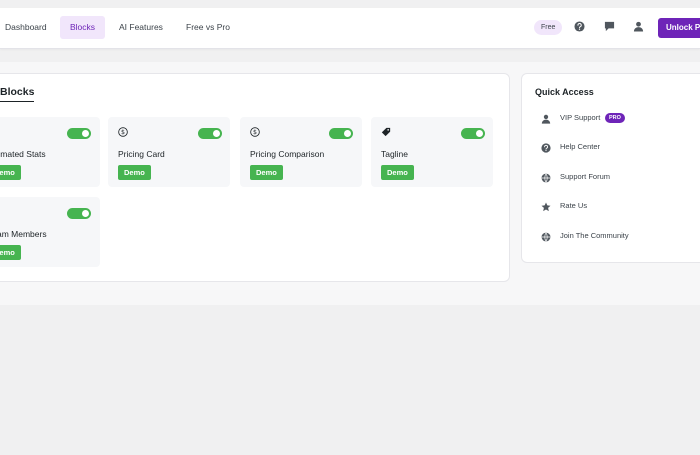 This screenshot has height=455, width=700. I want to click on block-card-animated-stats: Animated Stats Demo, so click(50, 152).